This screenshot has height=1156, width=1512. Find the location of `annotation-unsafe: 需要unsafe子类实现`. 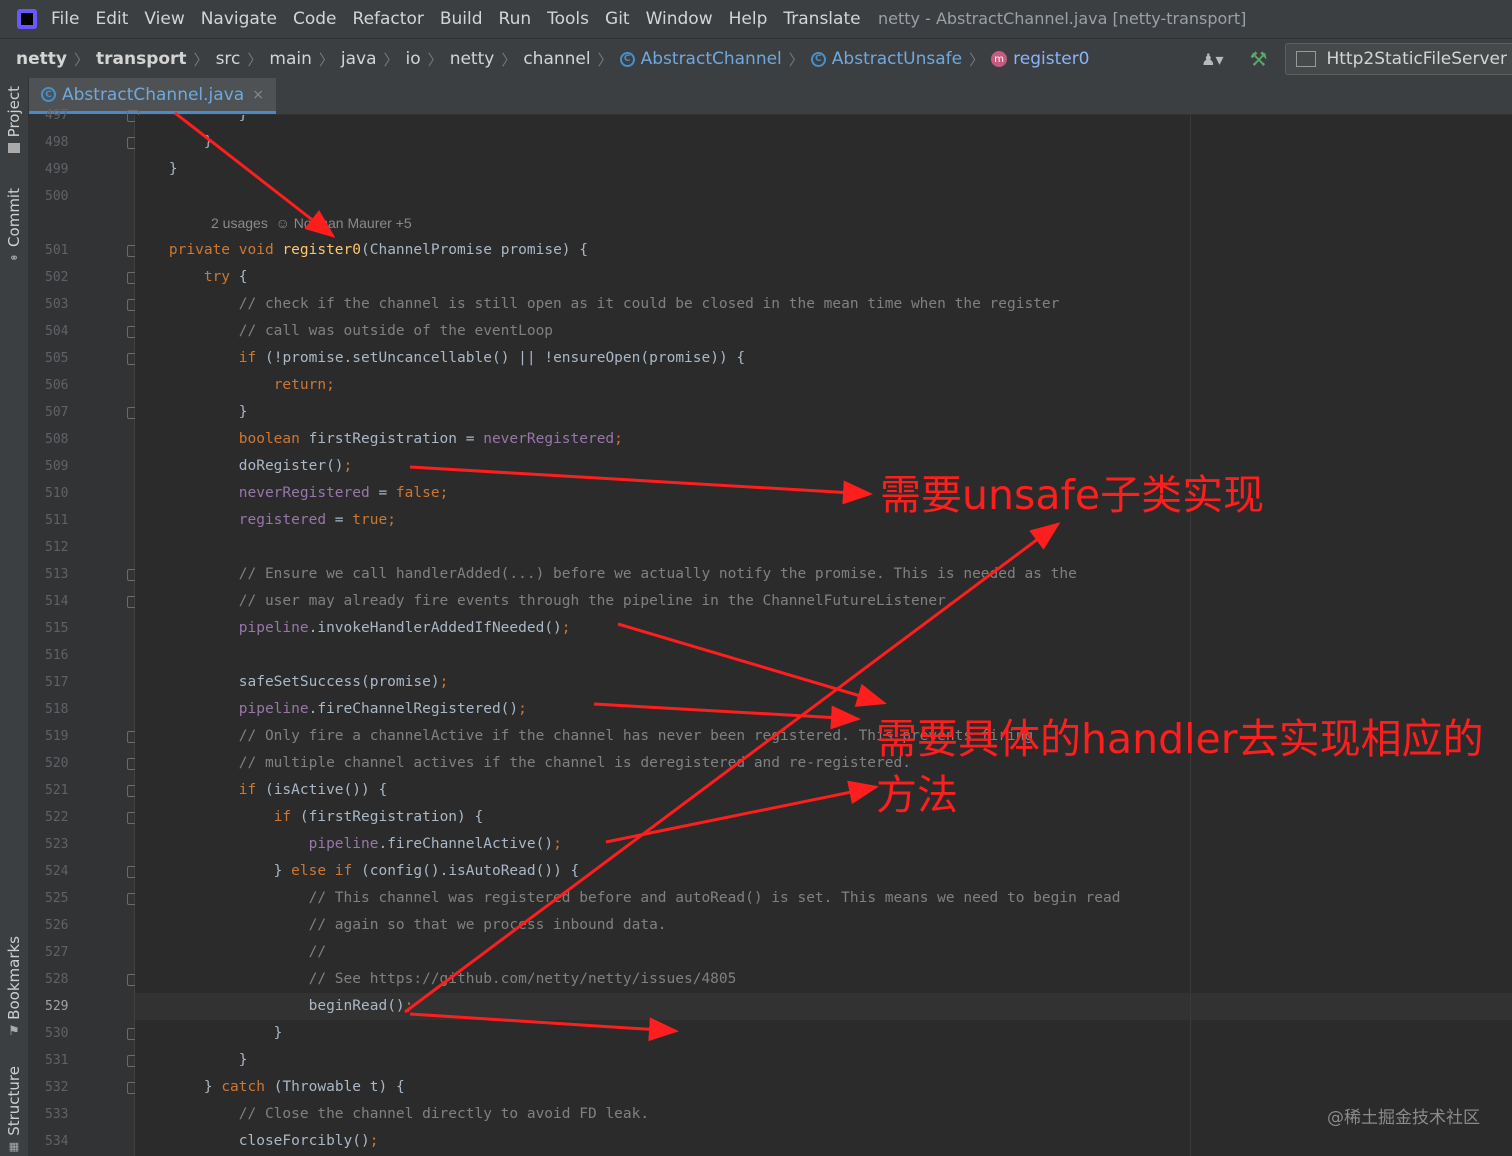

annotation-unsafe: 需要unsafe子类实现 is located at coordinates (1072, 495).